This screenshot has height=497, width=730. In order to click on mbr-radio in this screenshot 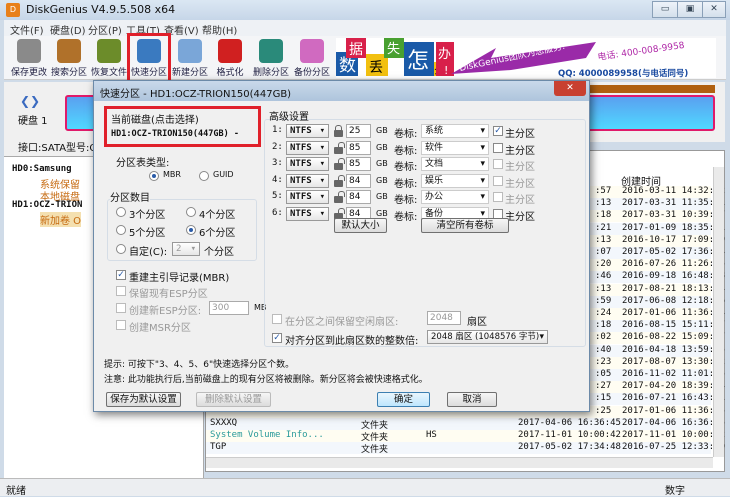, I will do `click(154, 176)`.